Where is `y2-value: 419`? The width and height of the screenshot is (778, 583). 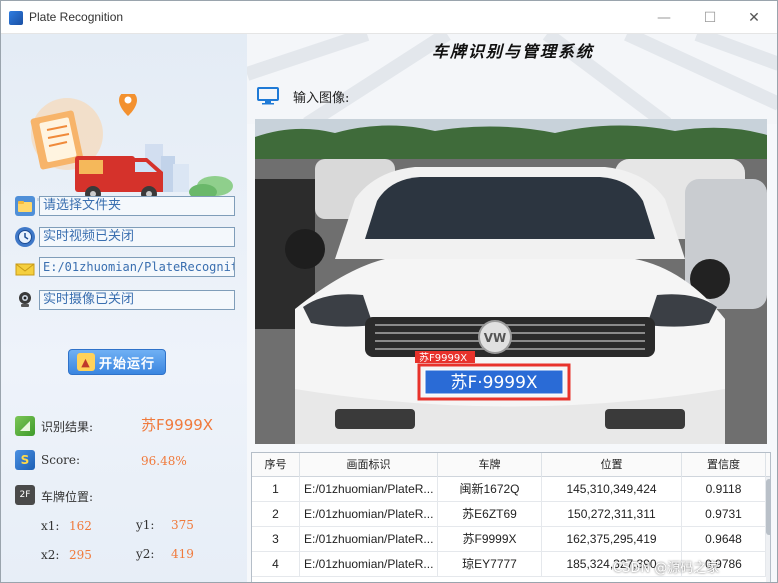
y2-value: 419 is located at coordinates (182, 554).